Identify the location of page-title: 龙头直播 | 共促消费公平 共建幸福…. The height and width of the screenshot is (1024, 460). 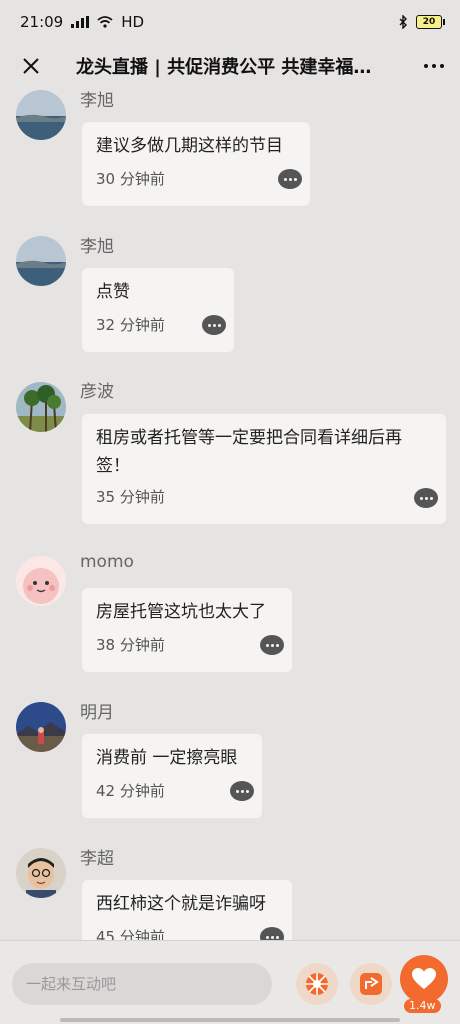
(224, 67).